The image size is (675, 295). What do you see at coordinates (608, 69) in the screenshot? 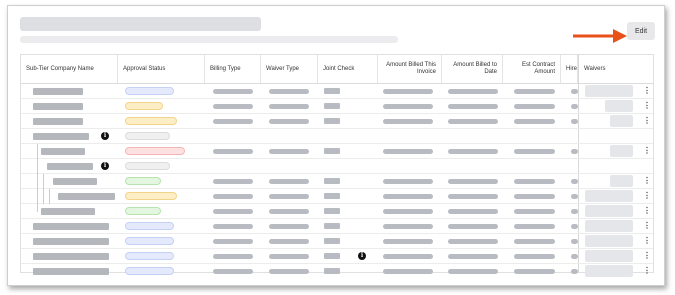
I see `col-waivers: Waivers` at bounding box center [608, 69].